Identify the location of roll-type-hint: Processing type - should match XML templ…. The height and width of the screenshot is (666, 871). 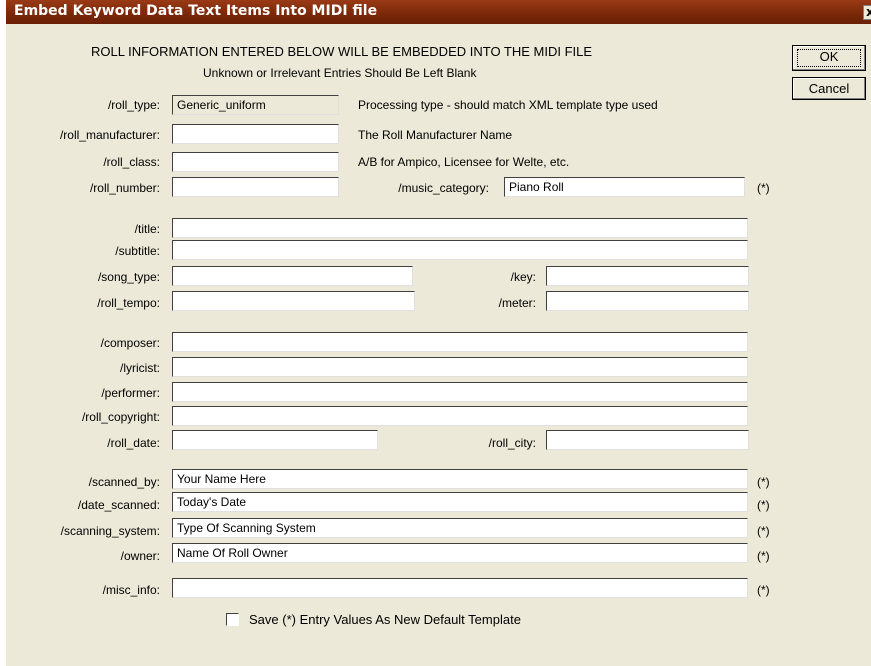
(508, 105).